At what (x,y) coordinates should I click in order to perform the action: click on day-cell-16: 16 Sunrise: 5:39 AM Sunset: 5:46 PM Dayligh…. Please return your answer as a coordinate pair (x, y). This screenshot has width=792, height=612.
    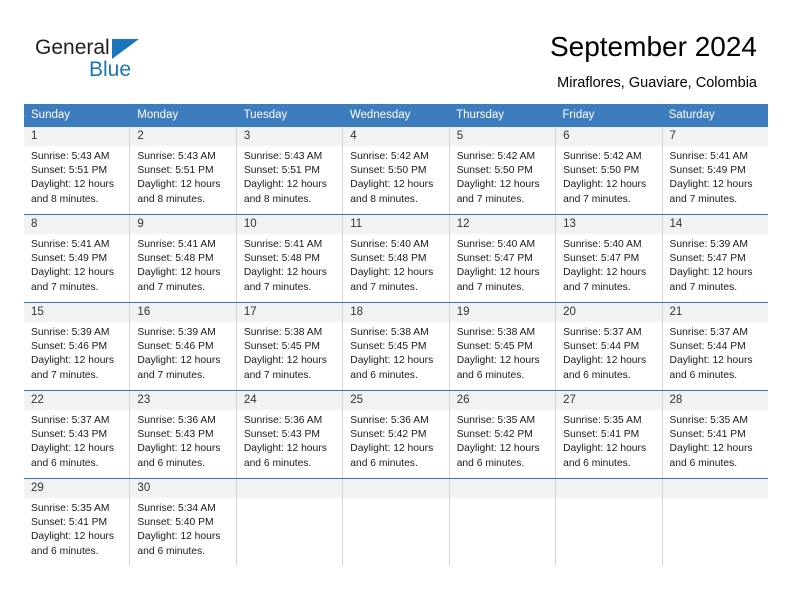
    Looking at the image, I should click on (183, 346).